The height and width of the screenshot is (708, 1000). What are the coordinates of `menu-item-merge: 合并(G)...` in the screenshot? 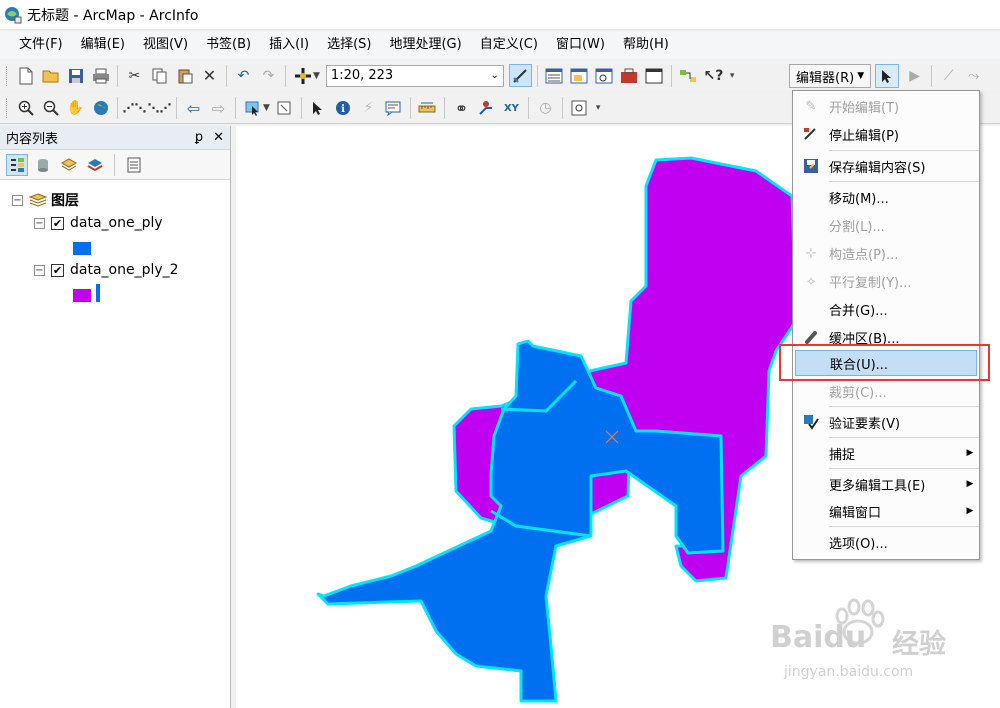 It's located at (886, 309).